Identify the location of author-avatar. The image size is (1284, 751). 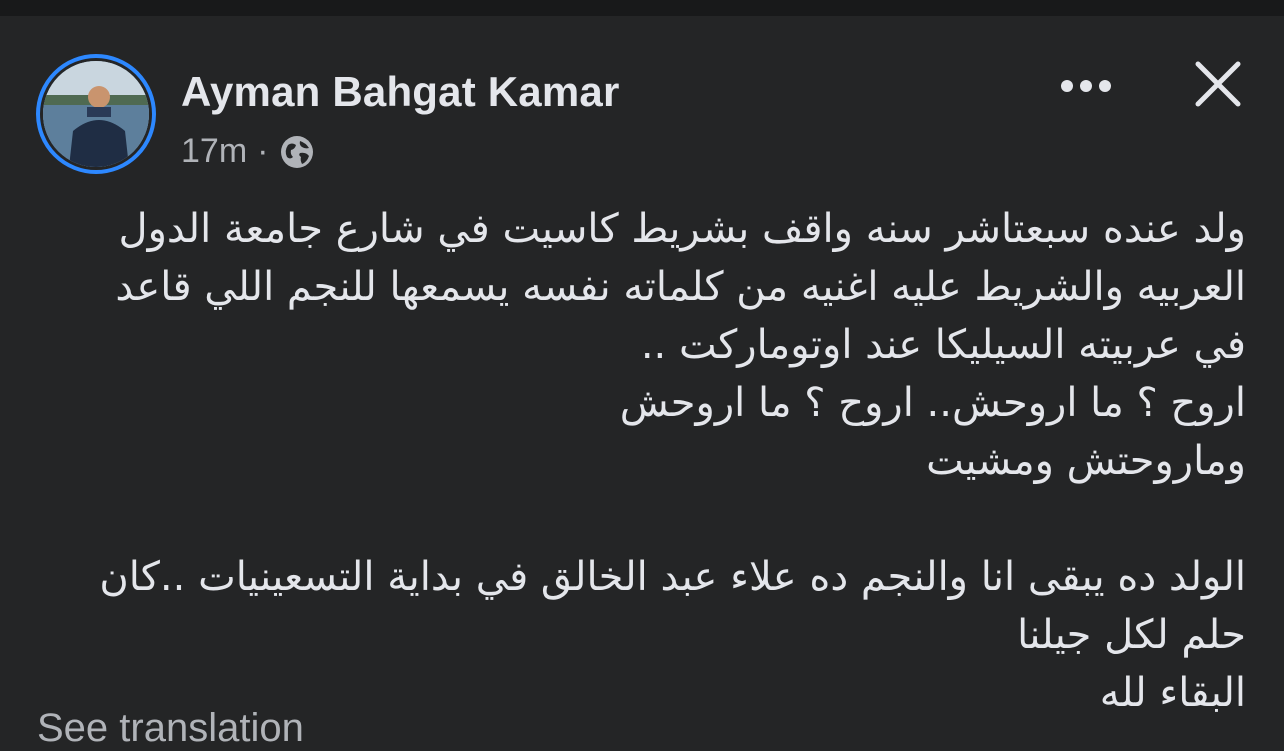
(96, 114).